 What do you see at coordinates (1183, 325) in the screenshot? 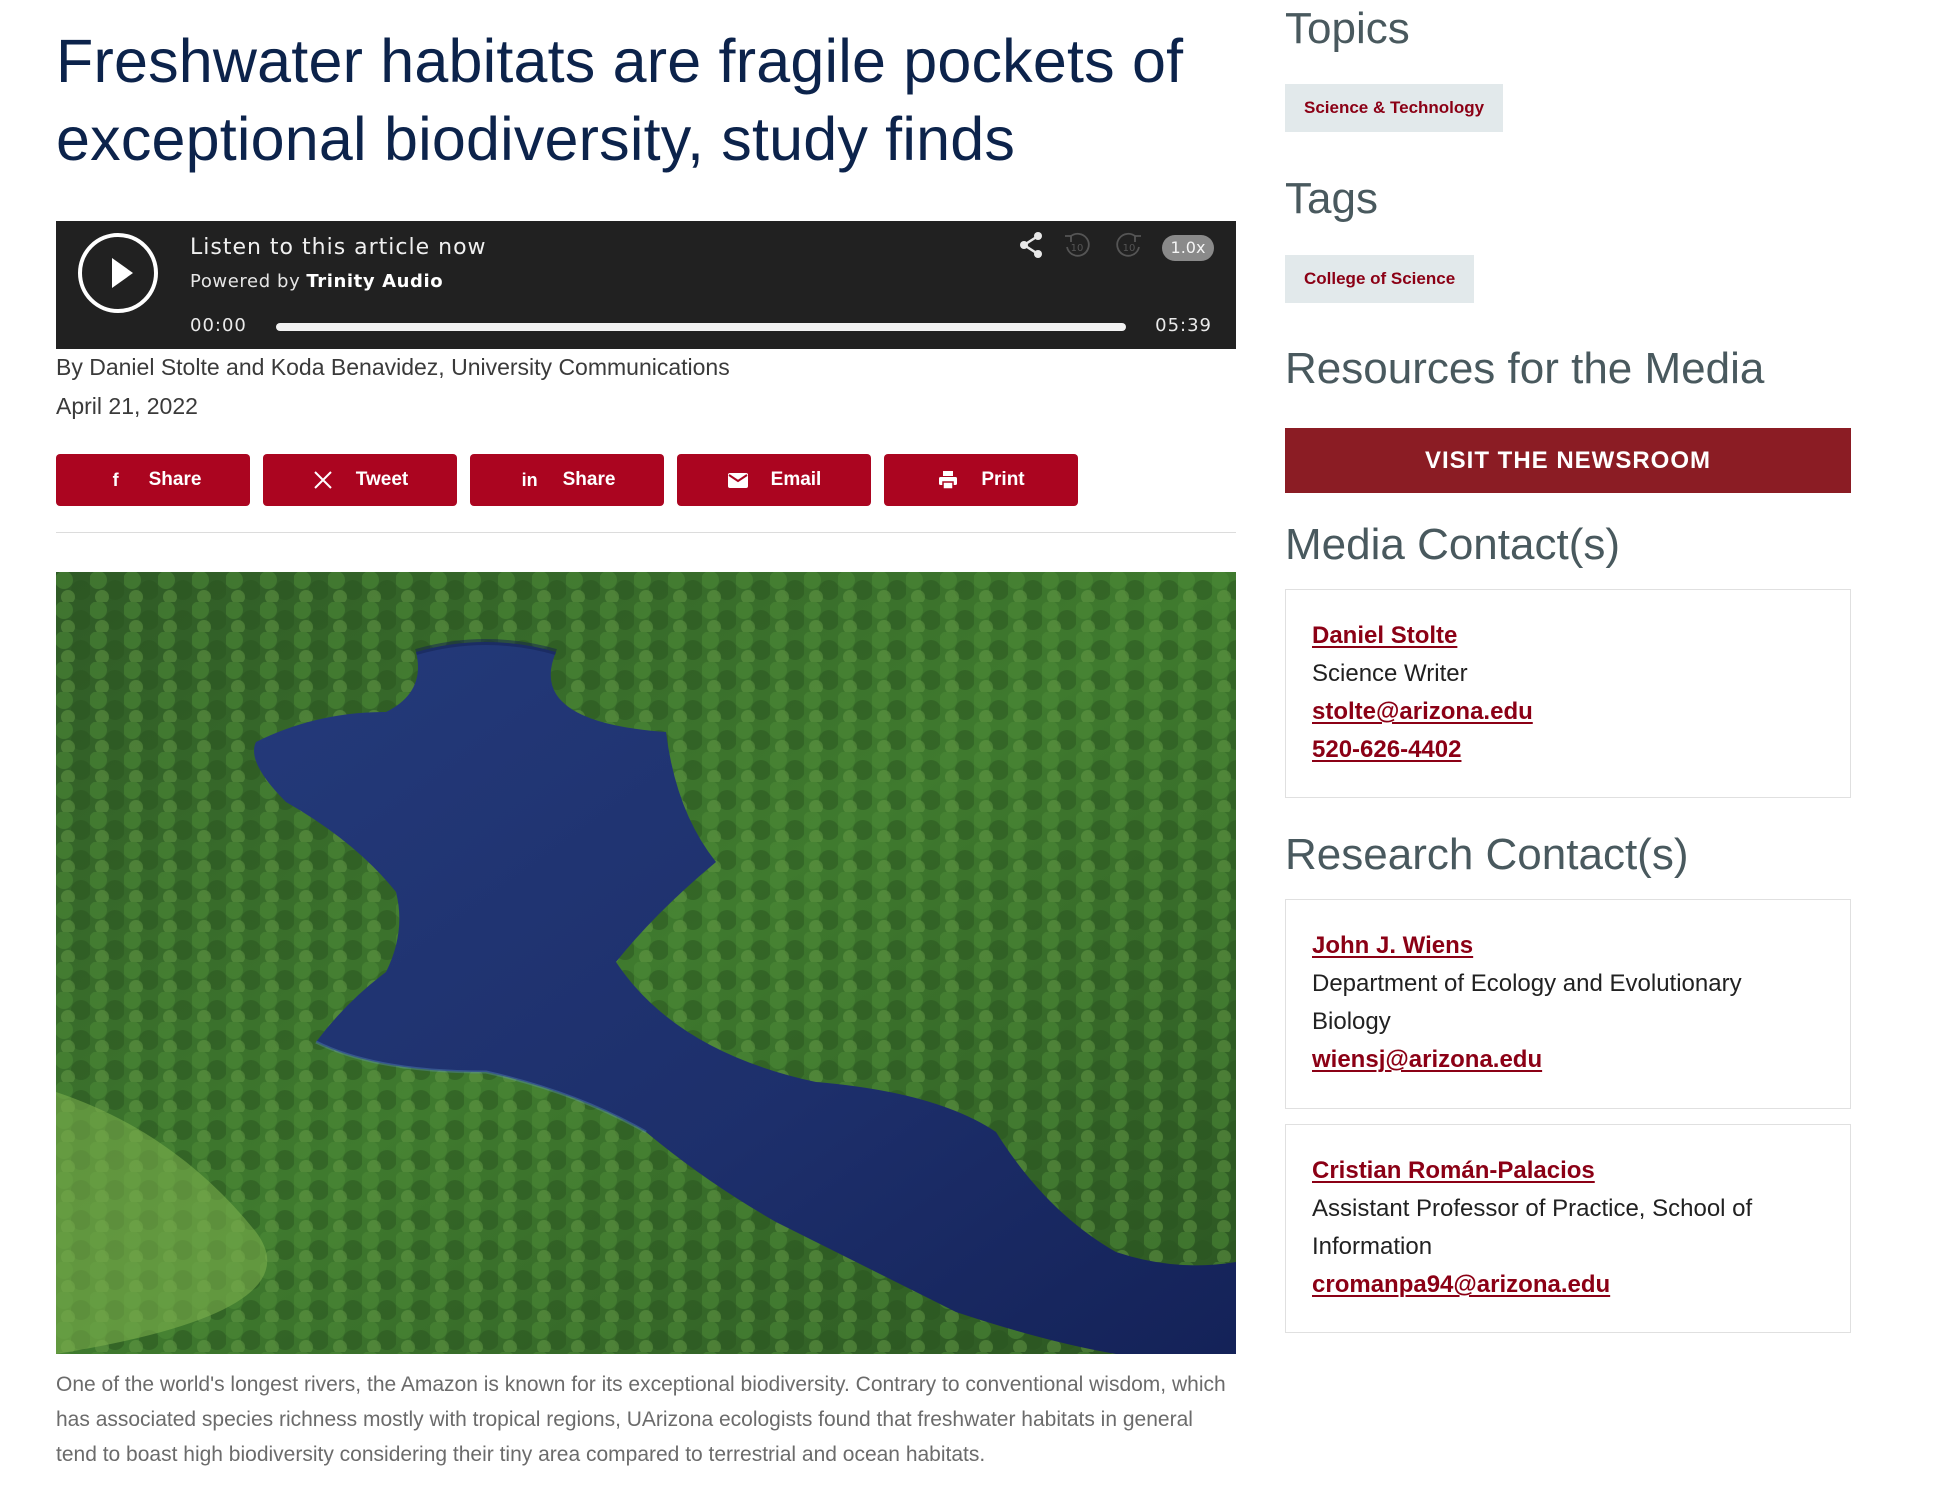
I see `duration: 05:39` at bounding box center [1183, 325].